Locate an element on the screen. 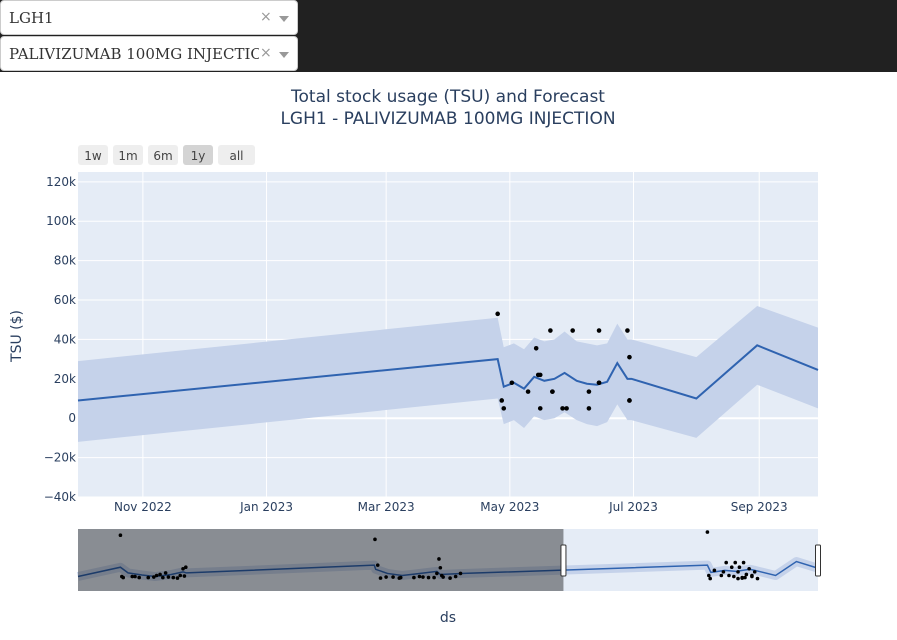 Image resolution: width=897 pixels, height=640 pixels. product-dropdown: PALIVIZUMAB 100MG INJECTION × is located at coordinates (149, 53).